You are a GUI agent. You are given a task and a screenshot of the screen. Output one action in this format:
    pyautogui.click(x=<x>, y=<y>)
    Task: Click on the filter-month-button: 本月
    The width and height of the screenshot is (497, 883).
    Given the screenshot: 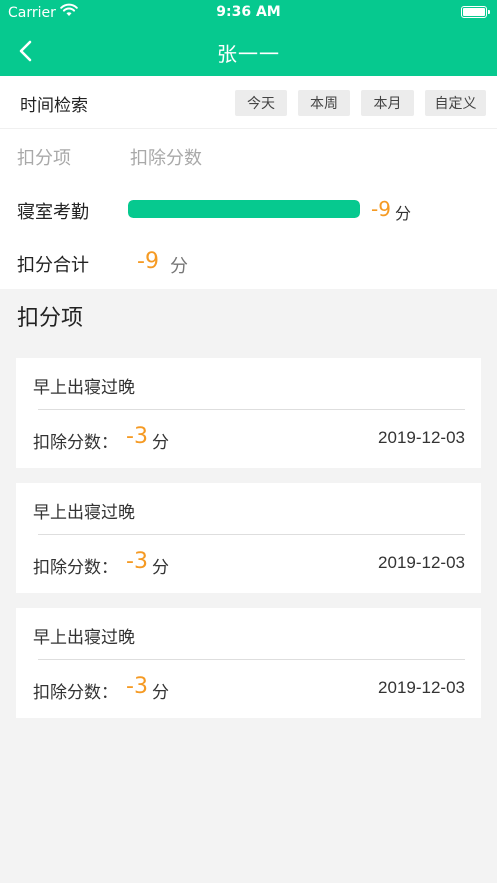 What is the action you would take?
    pyautogui.click(x=387, y=103)
    